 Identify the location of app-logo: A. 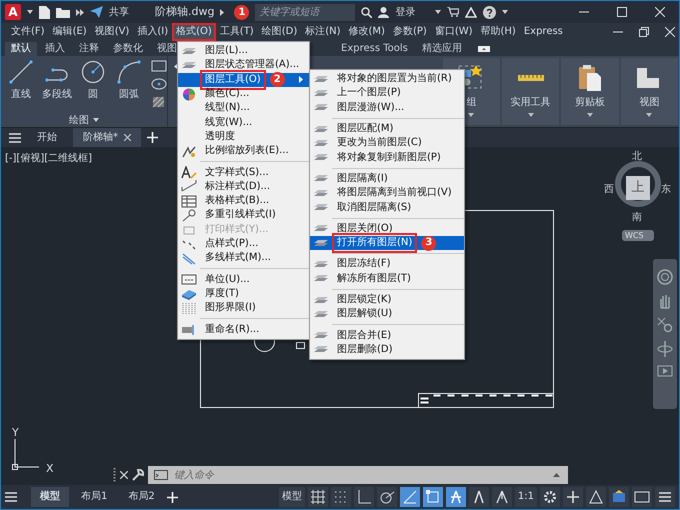
(13, 12).